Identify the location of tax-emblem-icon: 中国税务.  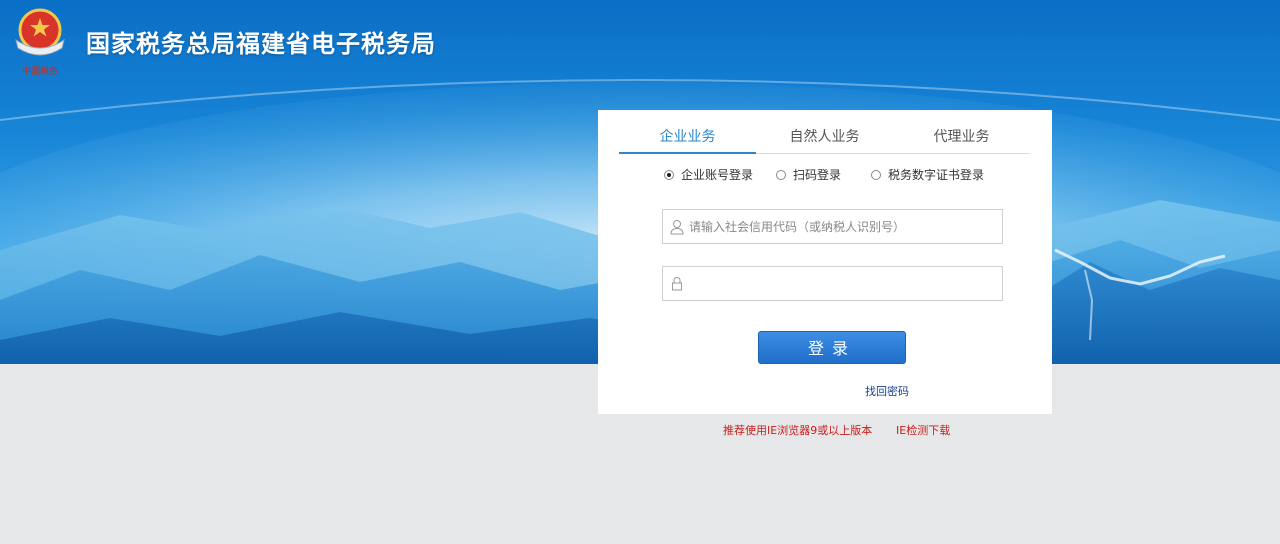
(40, 42).